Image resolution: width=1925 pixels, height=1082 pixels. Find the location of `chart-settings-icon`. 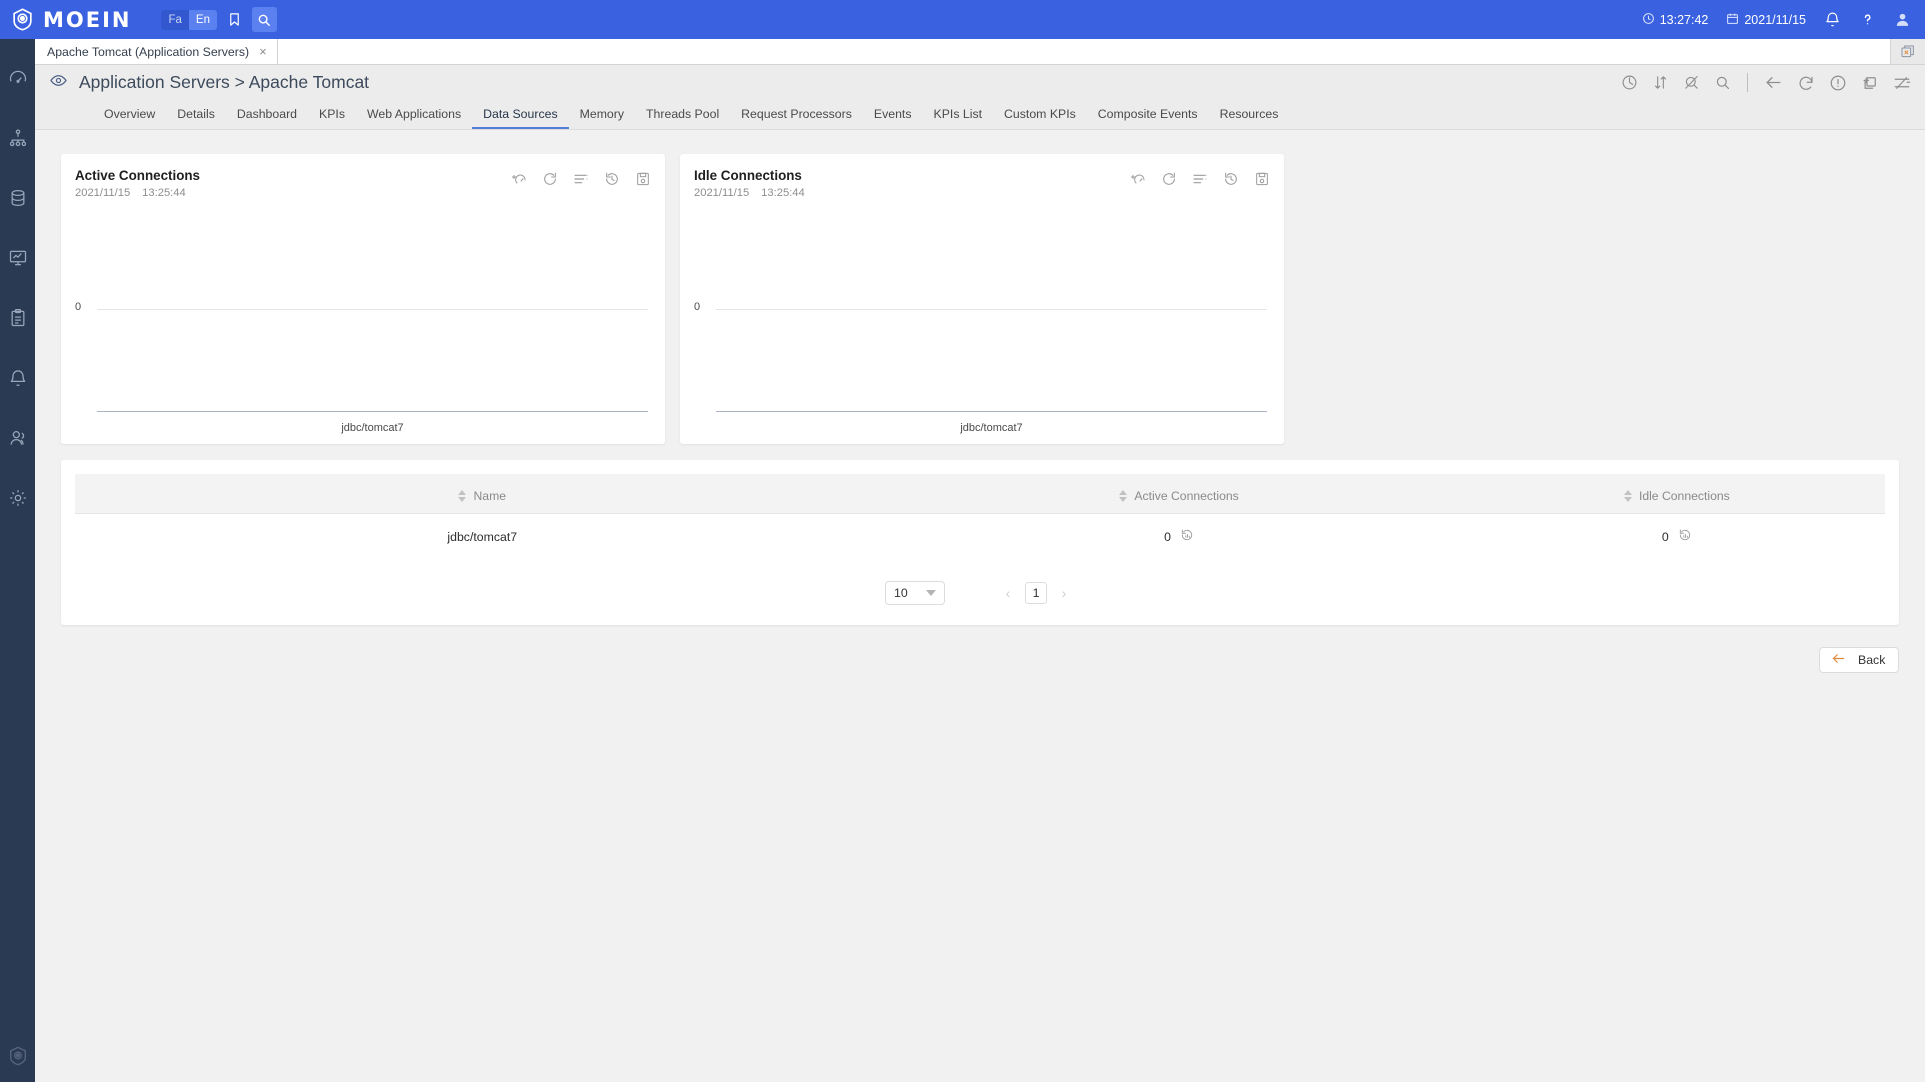

chart-settings-icon is located at coordinates (1902, 83).